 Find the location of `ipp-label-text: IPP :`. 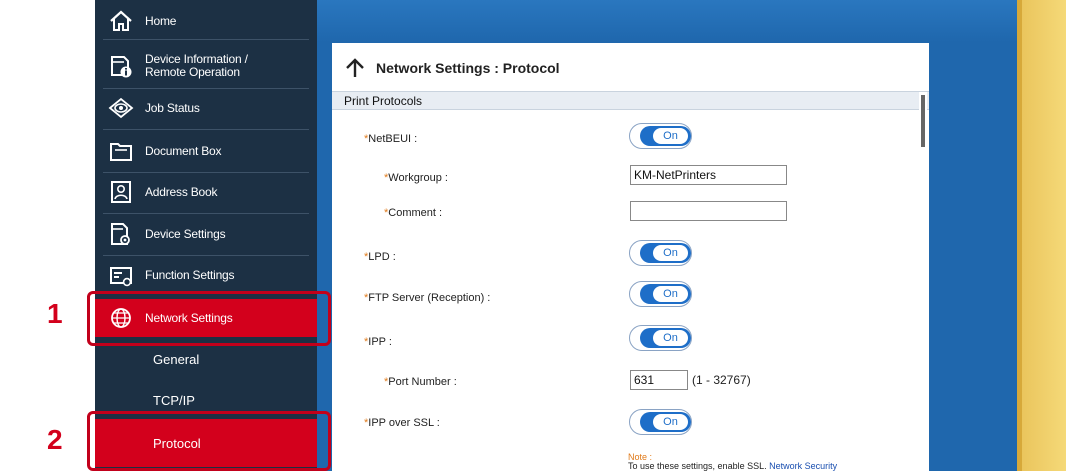

ipp-label-text: IPP : is located at coordinates (380, 342).